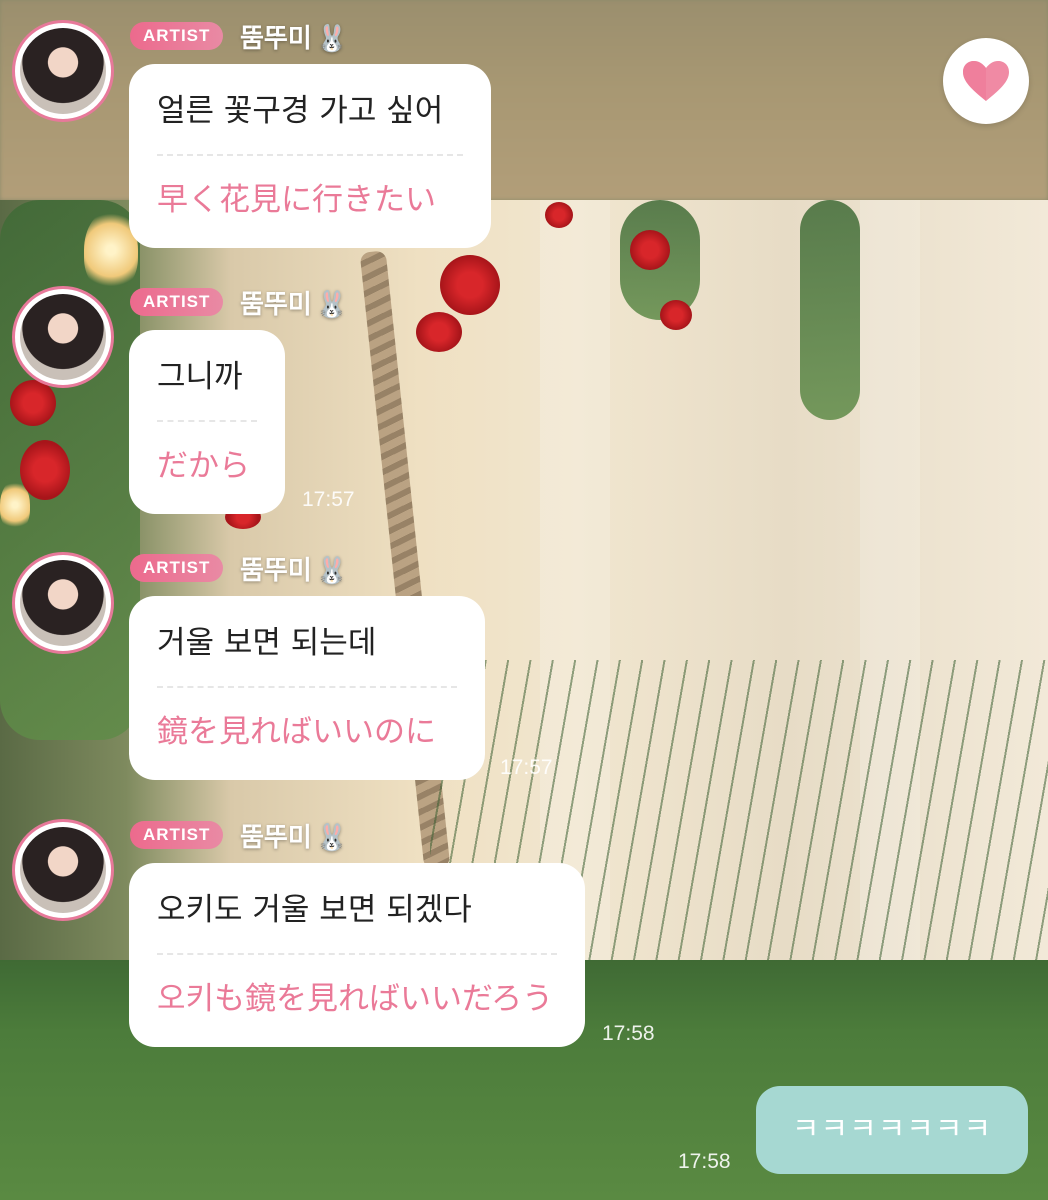 The image size is (1048, 1200). Describe the element at coordinates (704, 1161) in the screenshot. I see `my-message-timestamp: 17:58` at that location.